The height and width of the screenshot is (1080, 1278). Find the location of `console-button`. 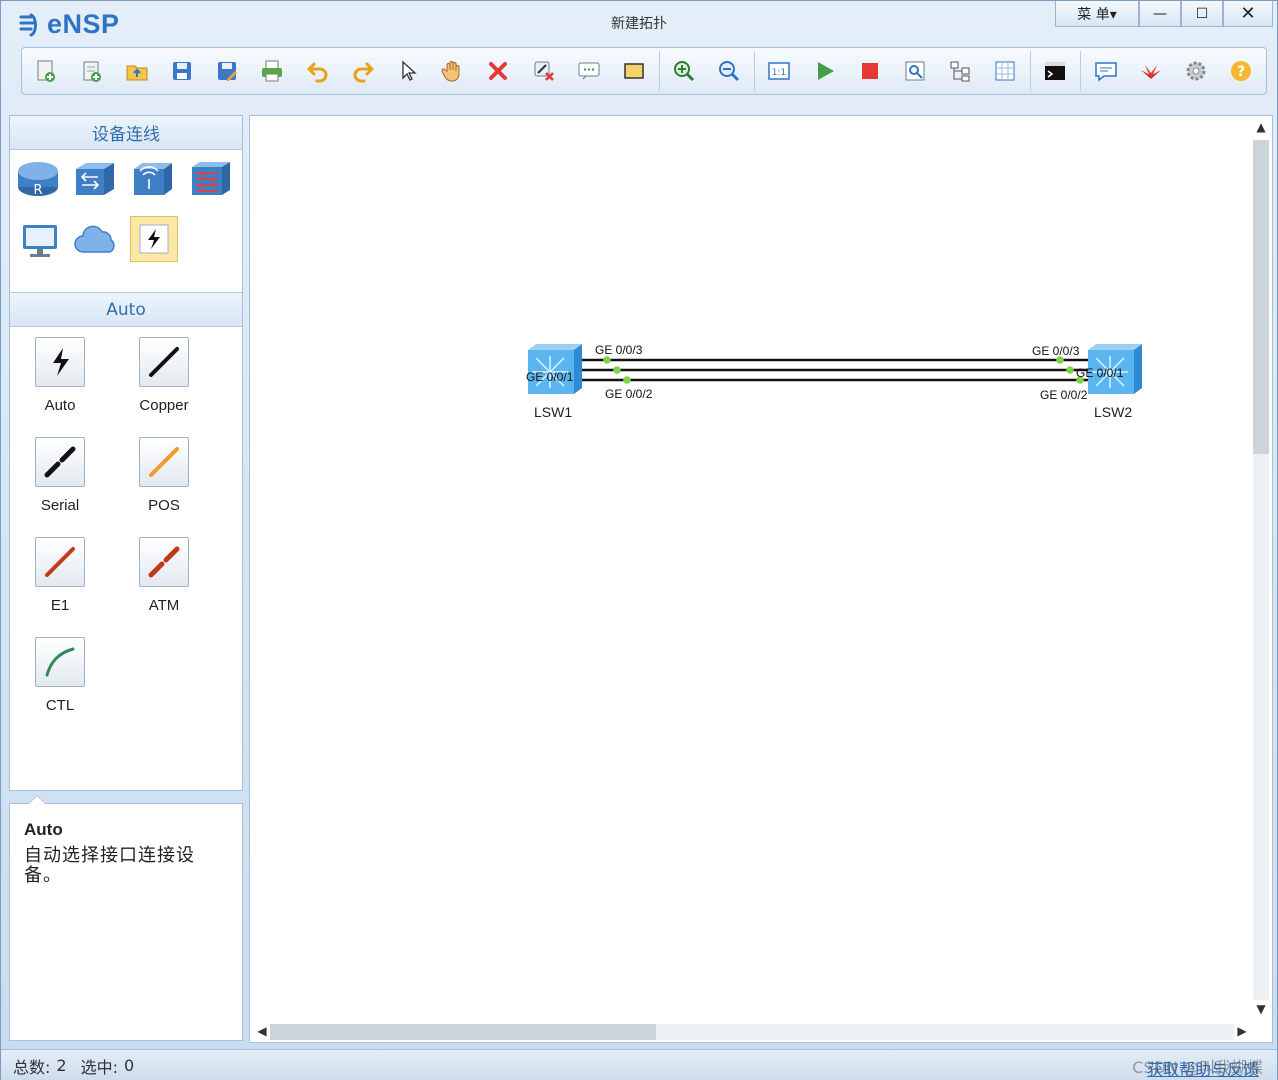

console-button is located at coordinates (1055, 71).